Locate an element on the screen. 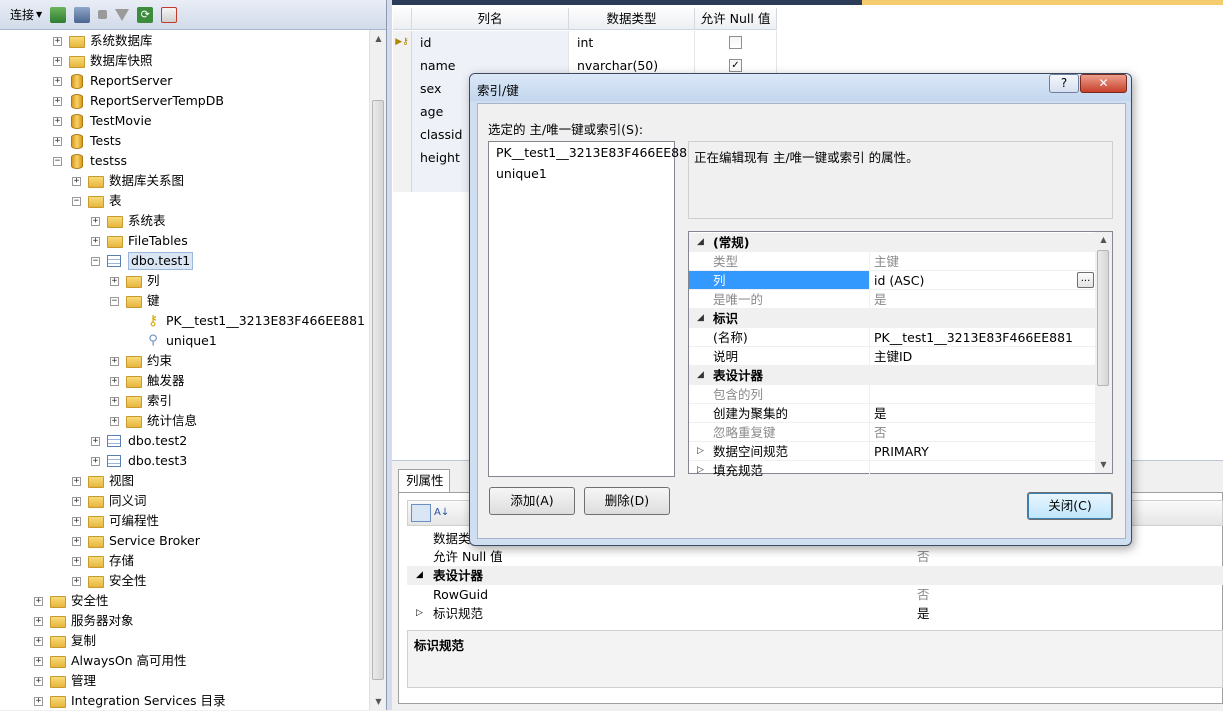 The height and width of the screenshot is (711, 1223). property-row: (名称) PK__test1__3213E83F466EE881 is located at coordinates (892, 337).